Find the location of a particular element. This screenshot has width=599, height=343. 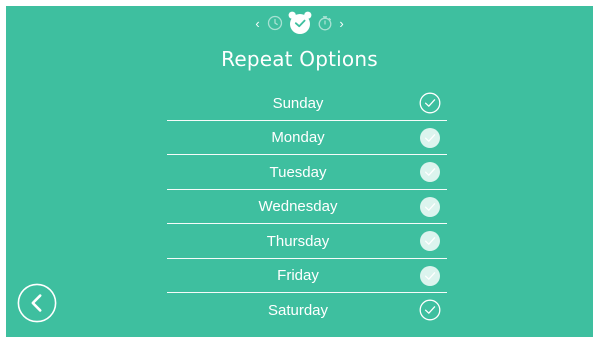

day-row-wednesday: Wednesday is located at coordinates (307, 207).